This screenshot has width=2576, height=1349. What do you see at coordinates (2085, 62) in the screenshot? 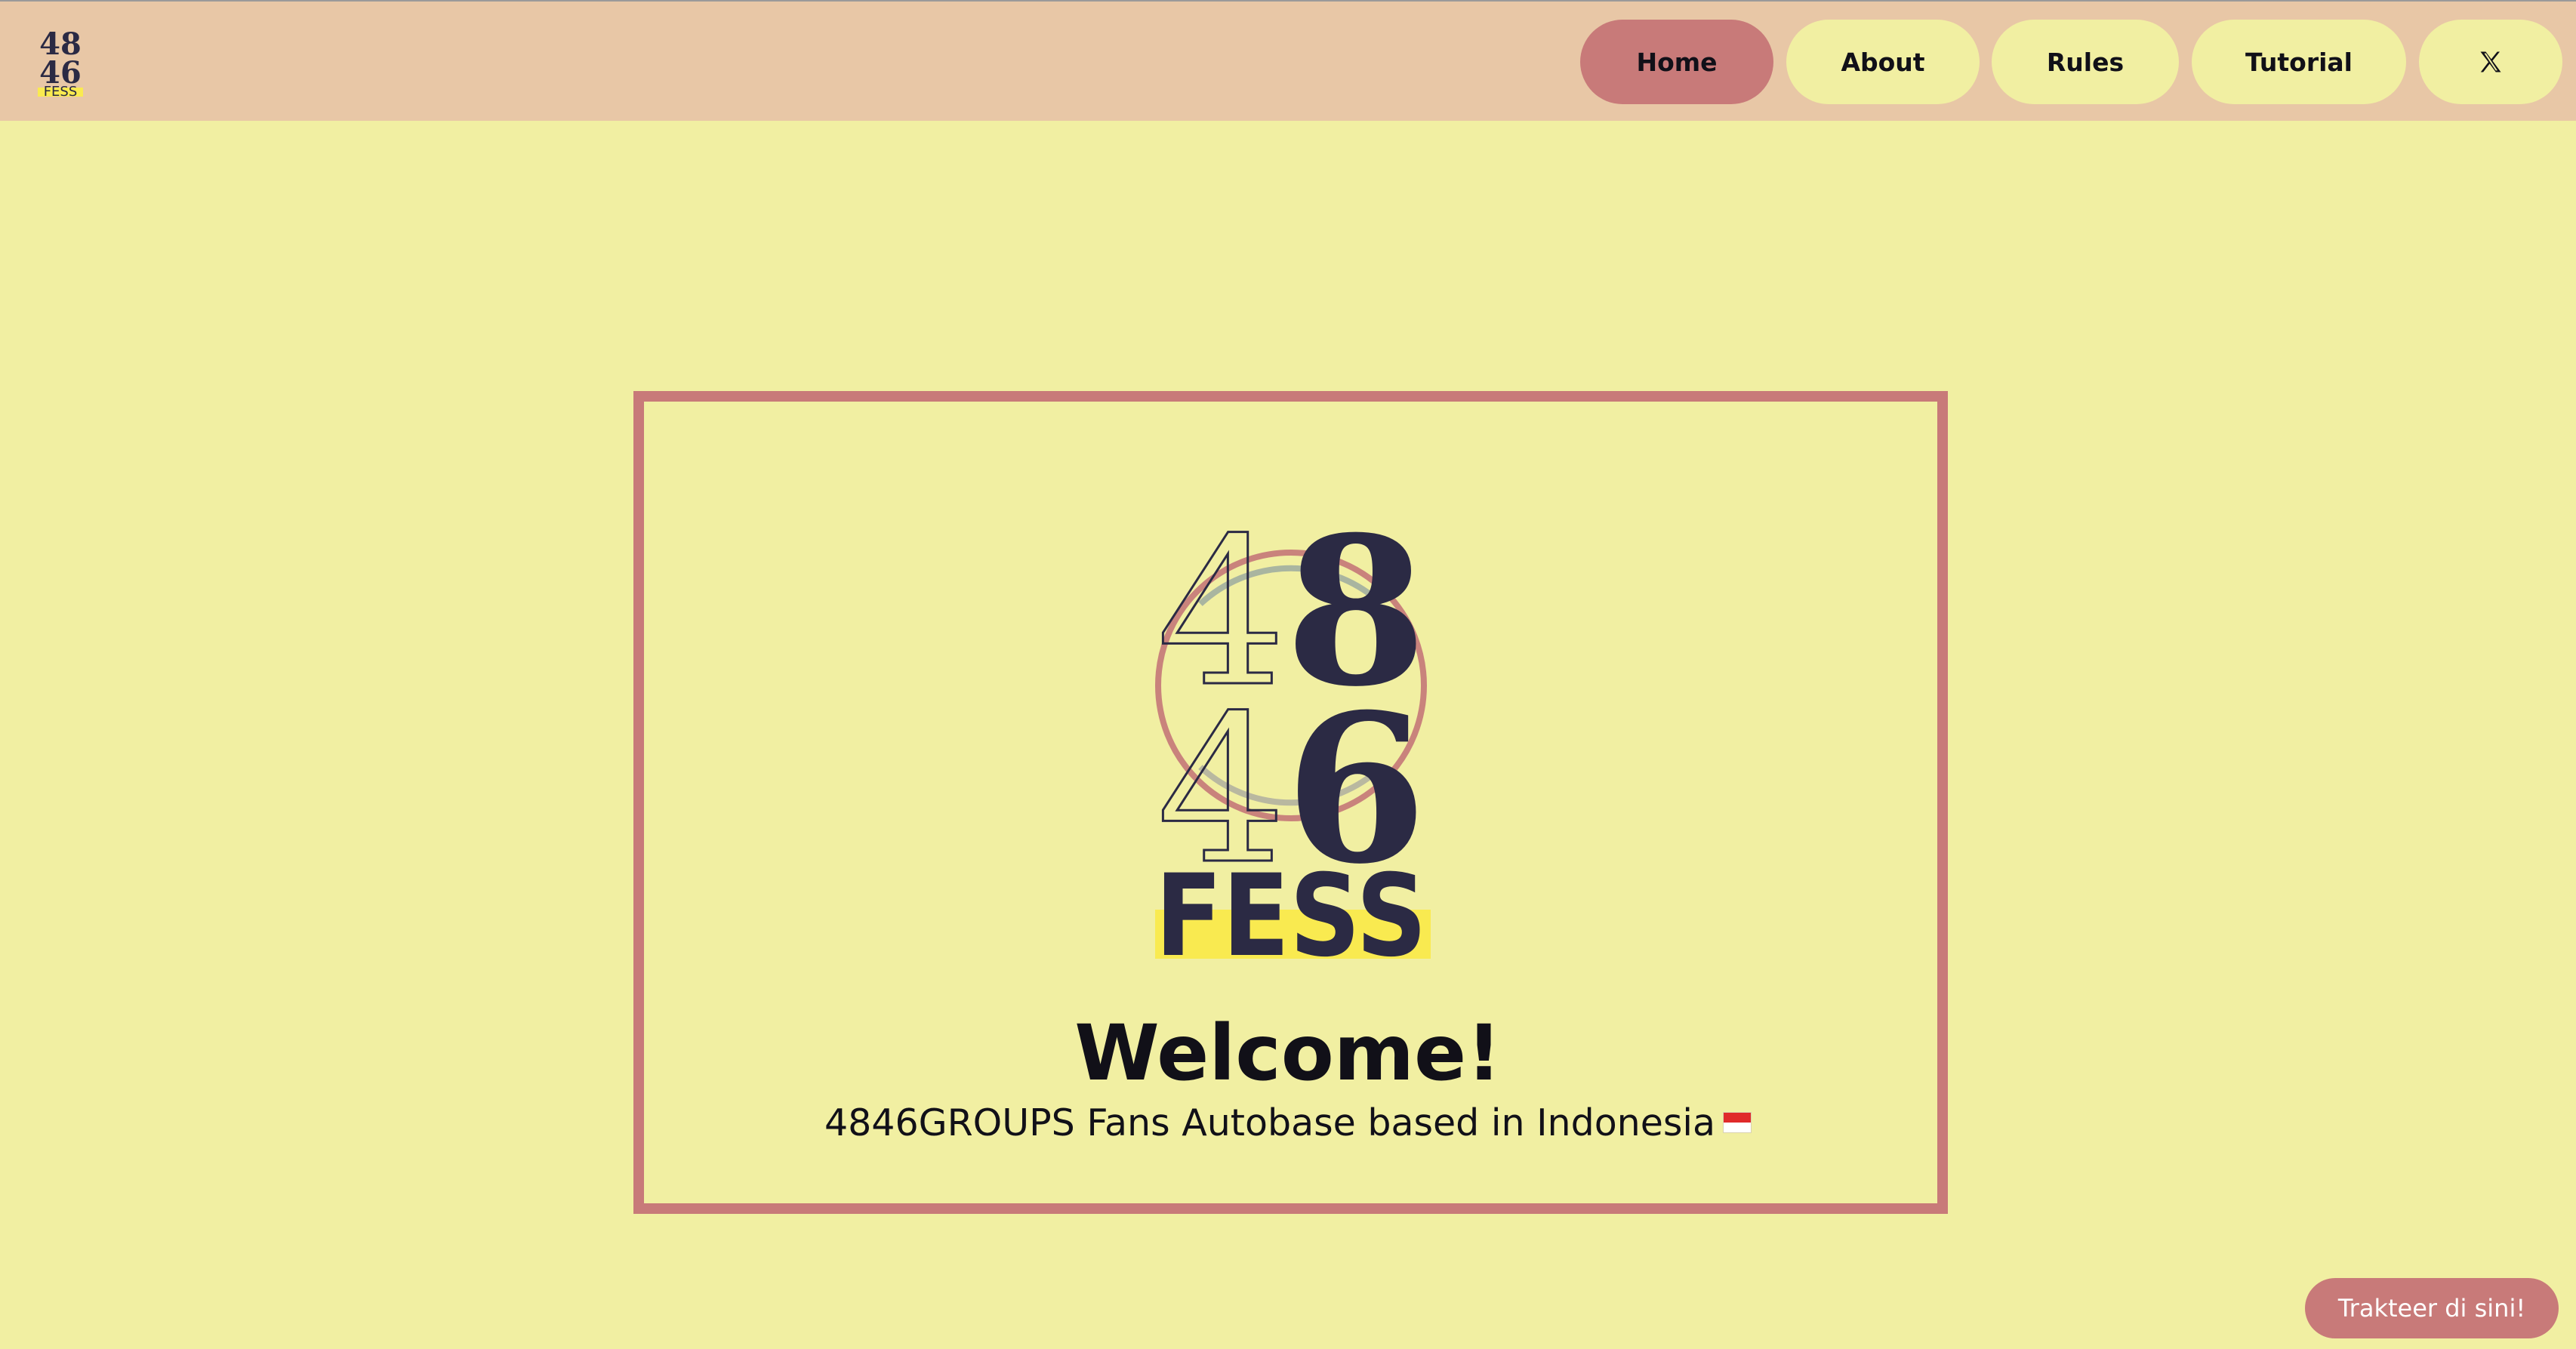
I see `nav-rules-button: Rules` at bounding box center [2085, 62].